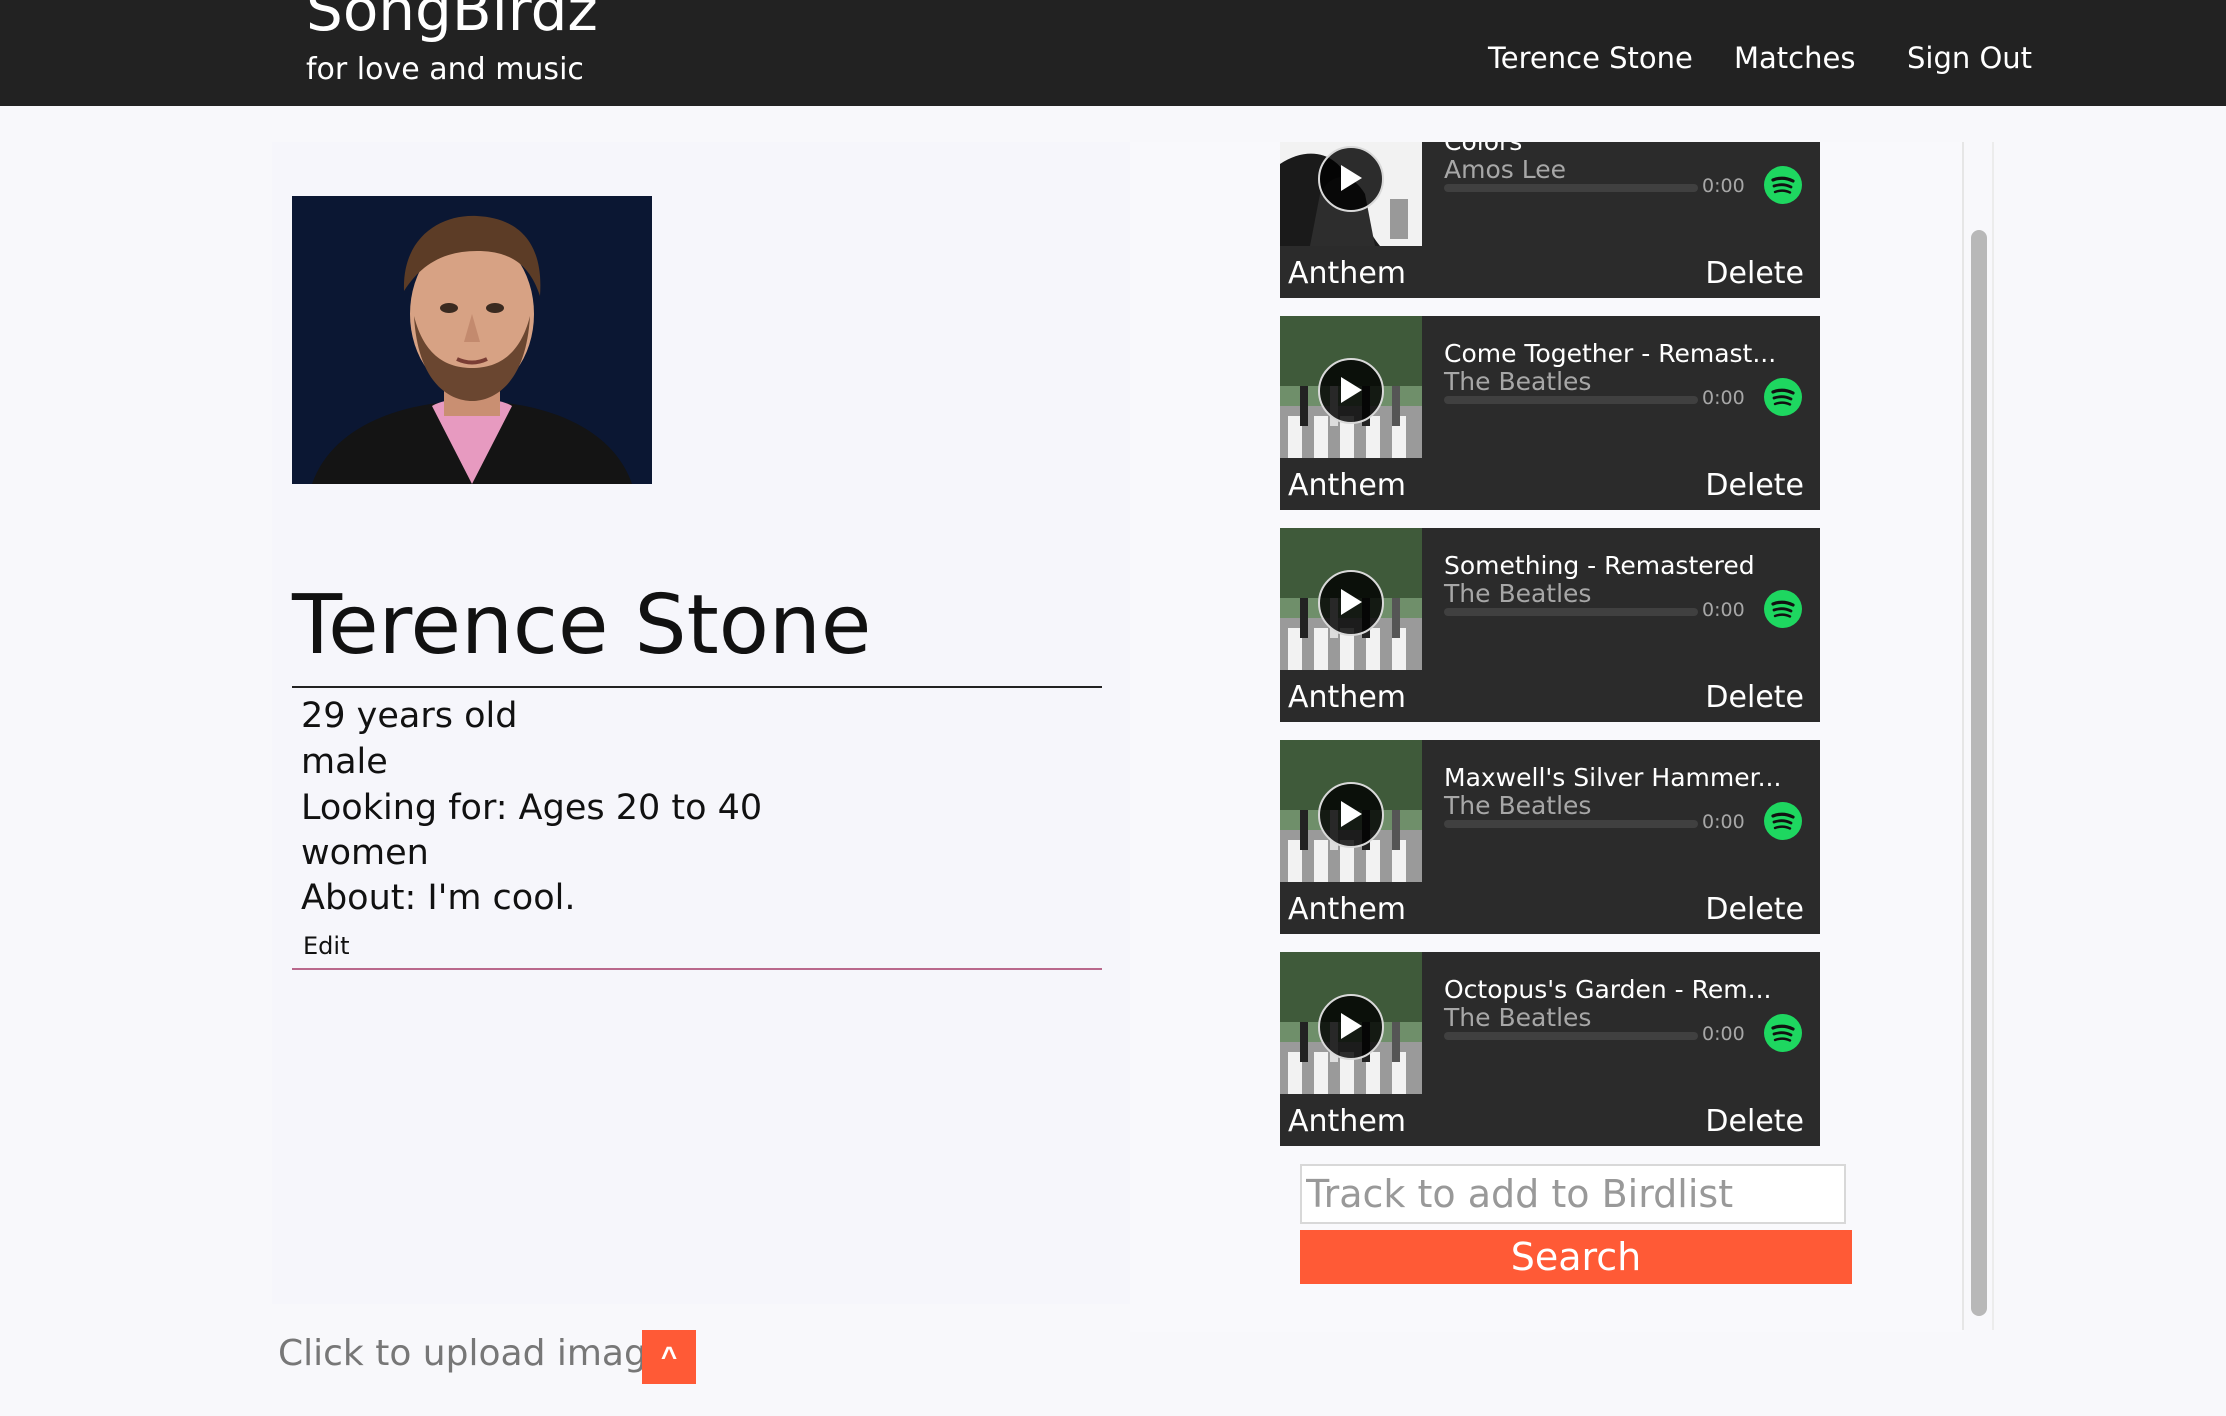 This screenshot has height=1416, width=2226. Describe the element at coordinates (1979, 773) in the screenshot. I see `scrollbar-thumb` at that location.